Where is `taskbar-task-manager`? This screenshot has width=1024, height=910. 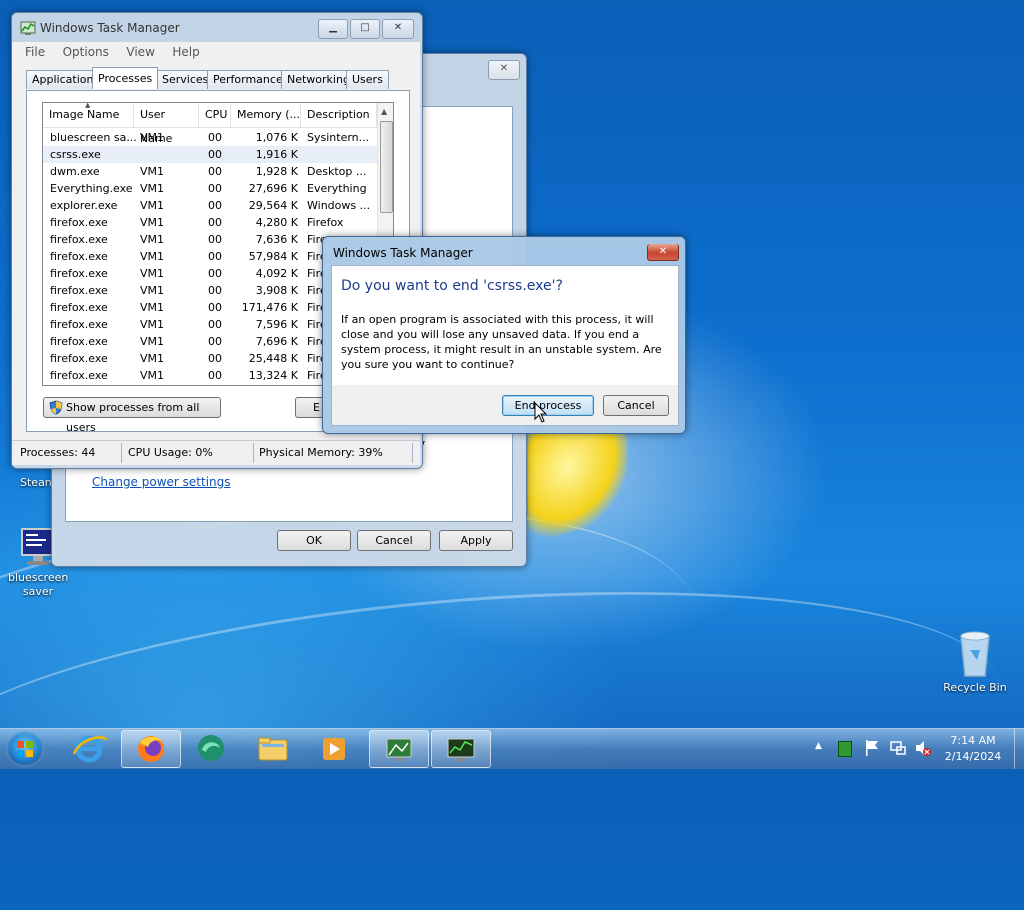
taskbar-task-manager is located at coordinates (461, 749).